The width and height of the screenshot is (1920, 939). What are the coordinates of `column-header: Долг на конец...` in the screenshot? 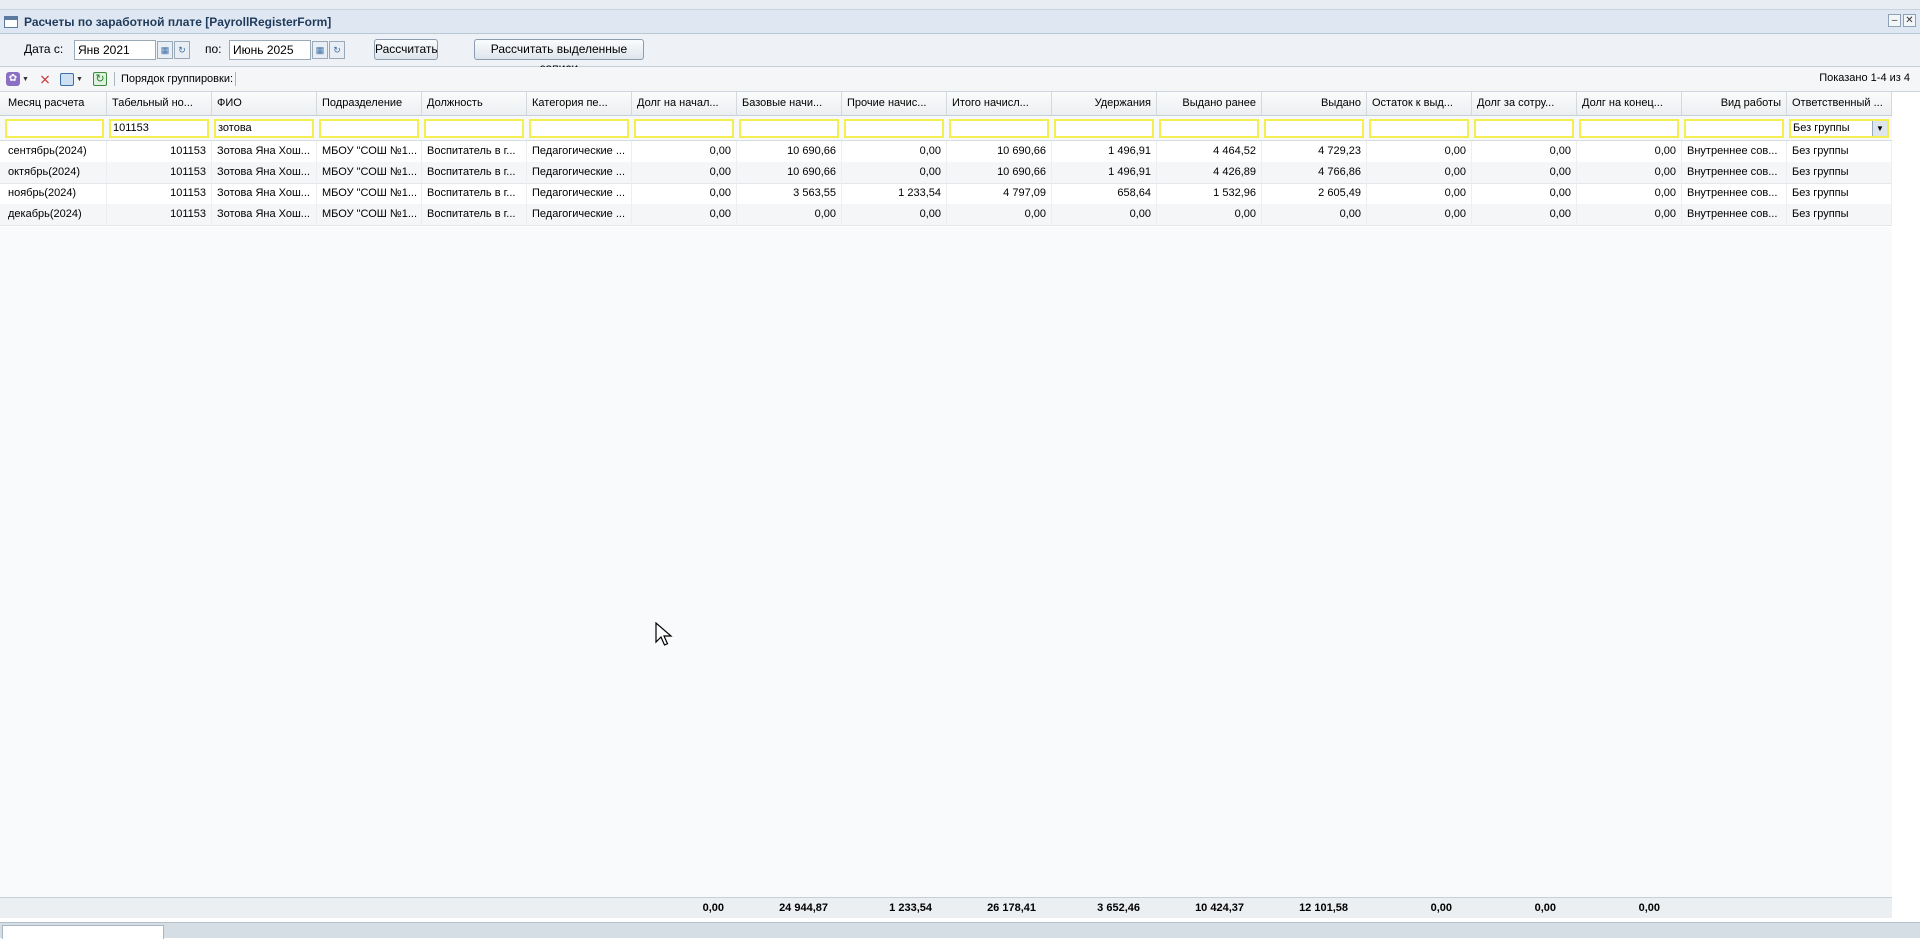 It's located at (1629, 103).